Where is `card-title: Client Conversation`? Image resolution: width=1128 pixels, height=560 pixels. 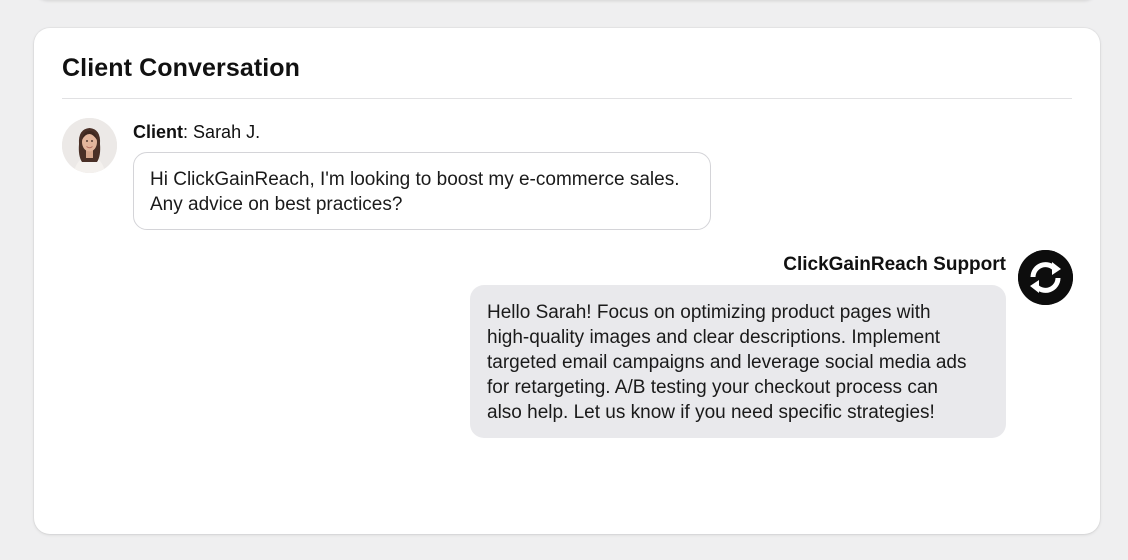
card-title: Client Conversation is located at coordinates (181, 68).